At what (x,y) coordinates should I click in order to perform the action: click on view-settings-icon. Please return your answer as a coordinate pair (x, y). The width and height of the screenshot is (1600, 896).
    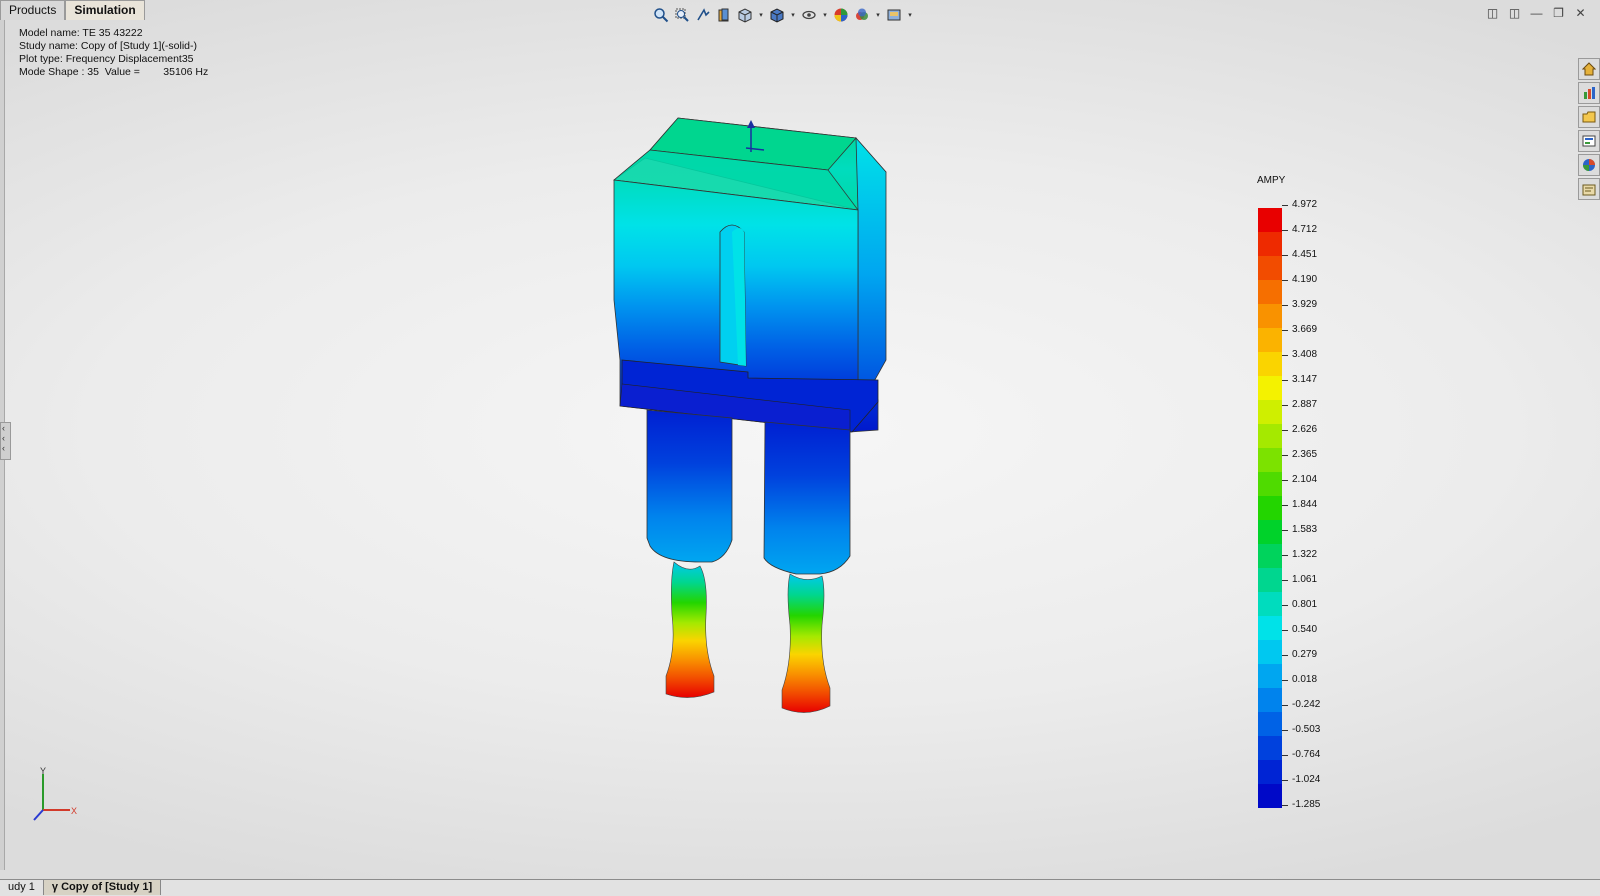
    Looking at the image, I should click on (894, 15).